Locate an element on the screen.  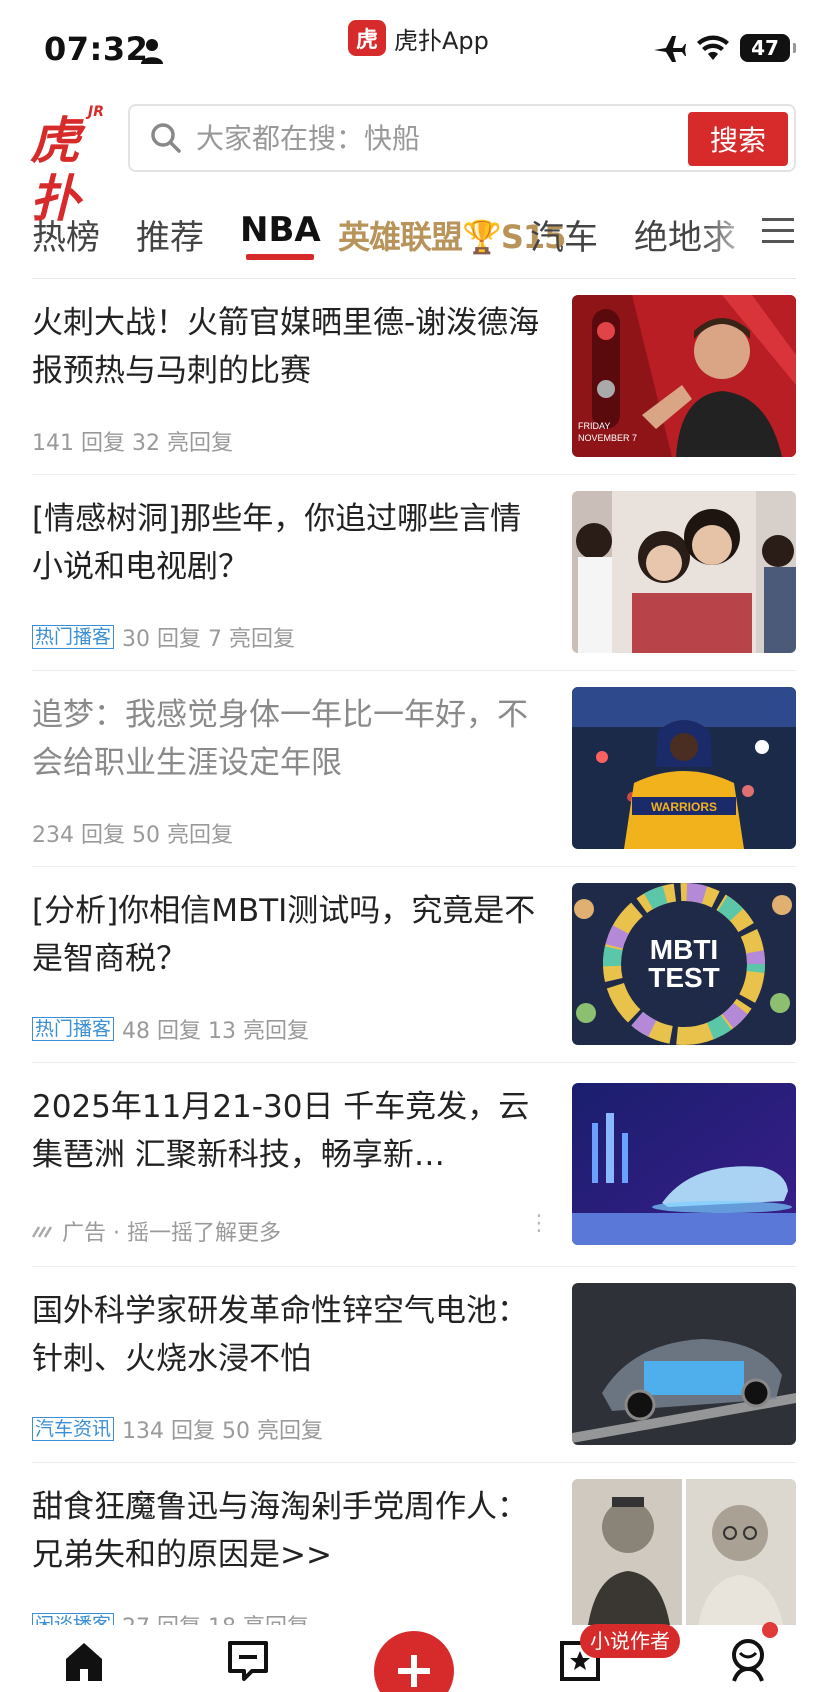
item-meta: 汽车资讯 134 回复 50 亮回复 is located at coordinates (177, 1429).